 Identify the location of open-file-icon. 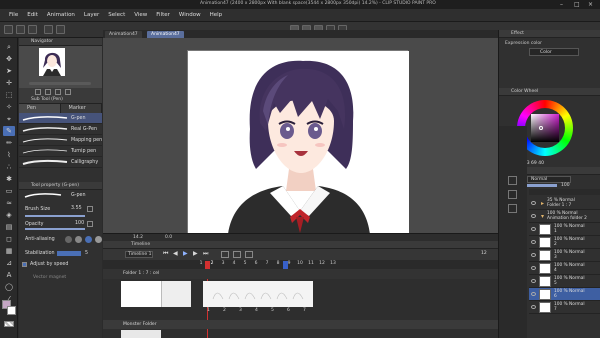
(20, 29).